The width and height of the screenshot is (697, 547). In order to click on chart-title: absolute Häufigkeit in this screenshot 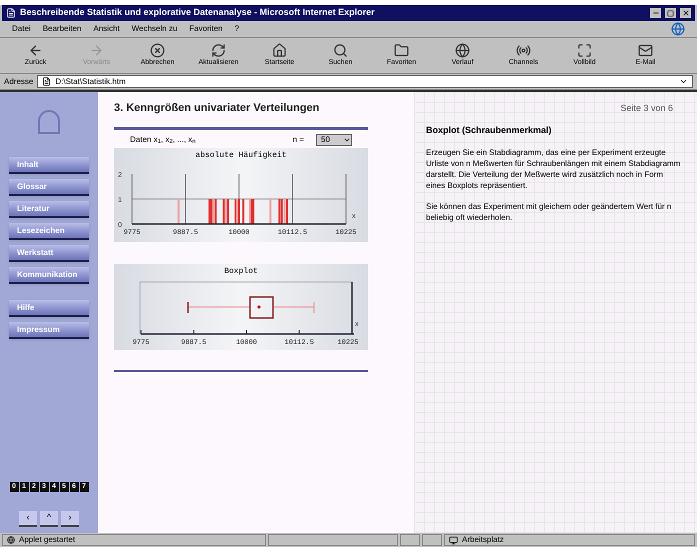, I will do `click(241, 156)`.